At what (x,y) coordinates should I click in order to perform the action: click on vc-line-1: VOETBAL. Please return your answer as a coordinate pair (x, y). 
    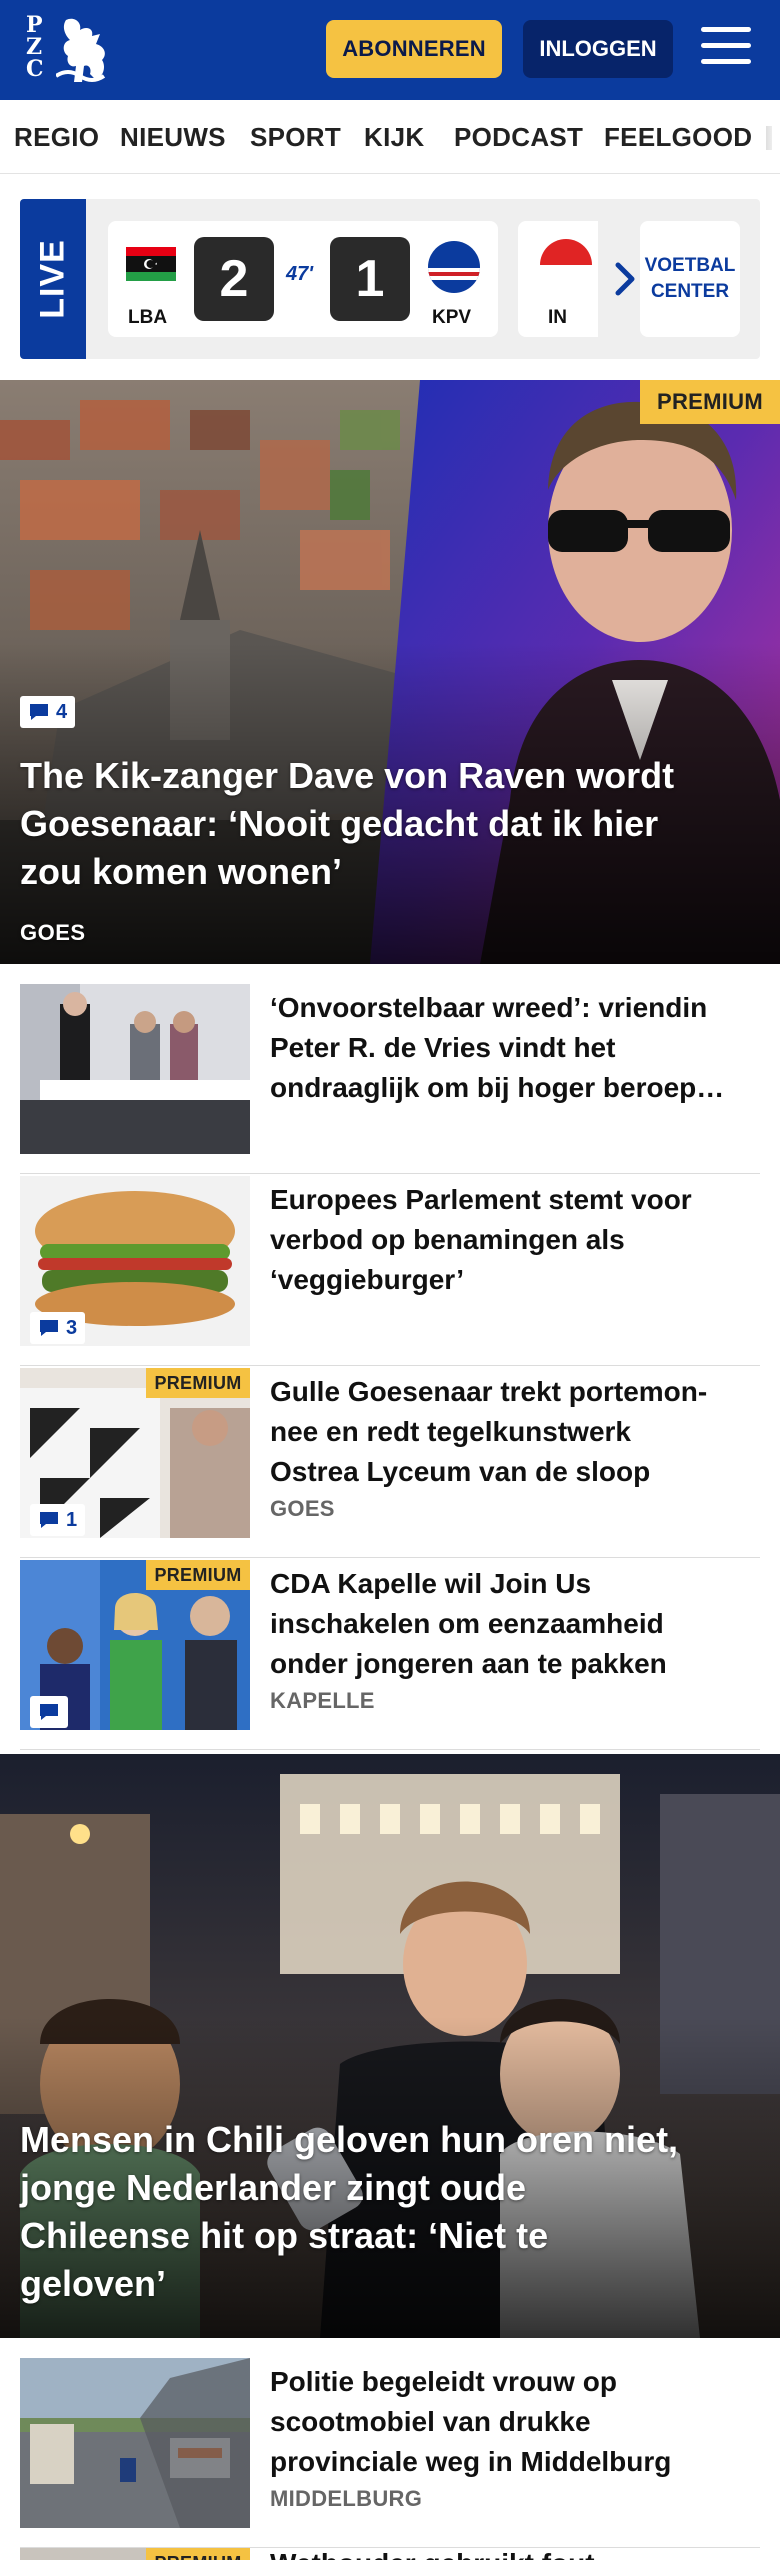
    Looking at the image, I should click on (690, 265).